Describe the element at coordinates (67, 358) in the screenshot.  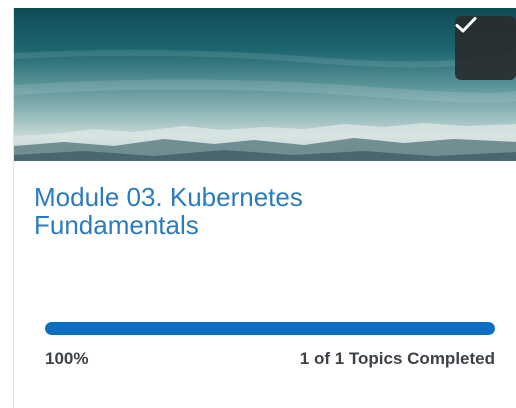
I see `progress-percent: 100%` at that location.